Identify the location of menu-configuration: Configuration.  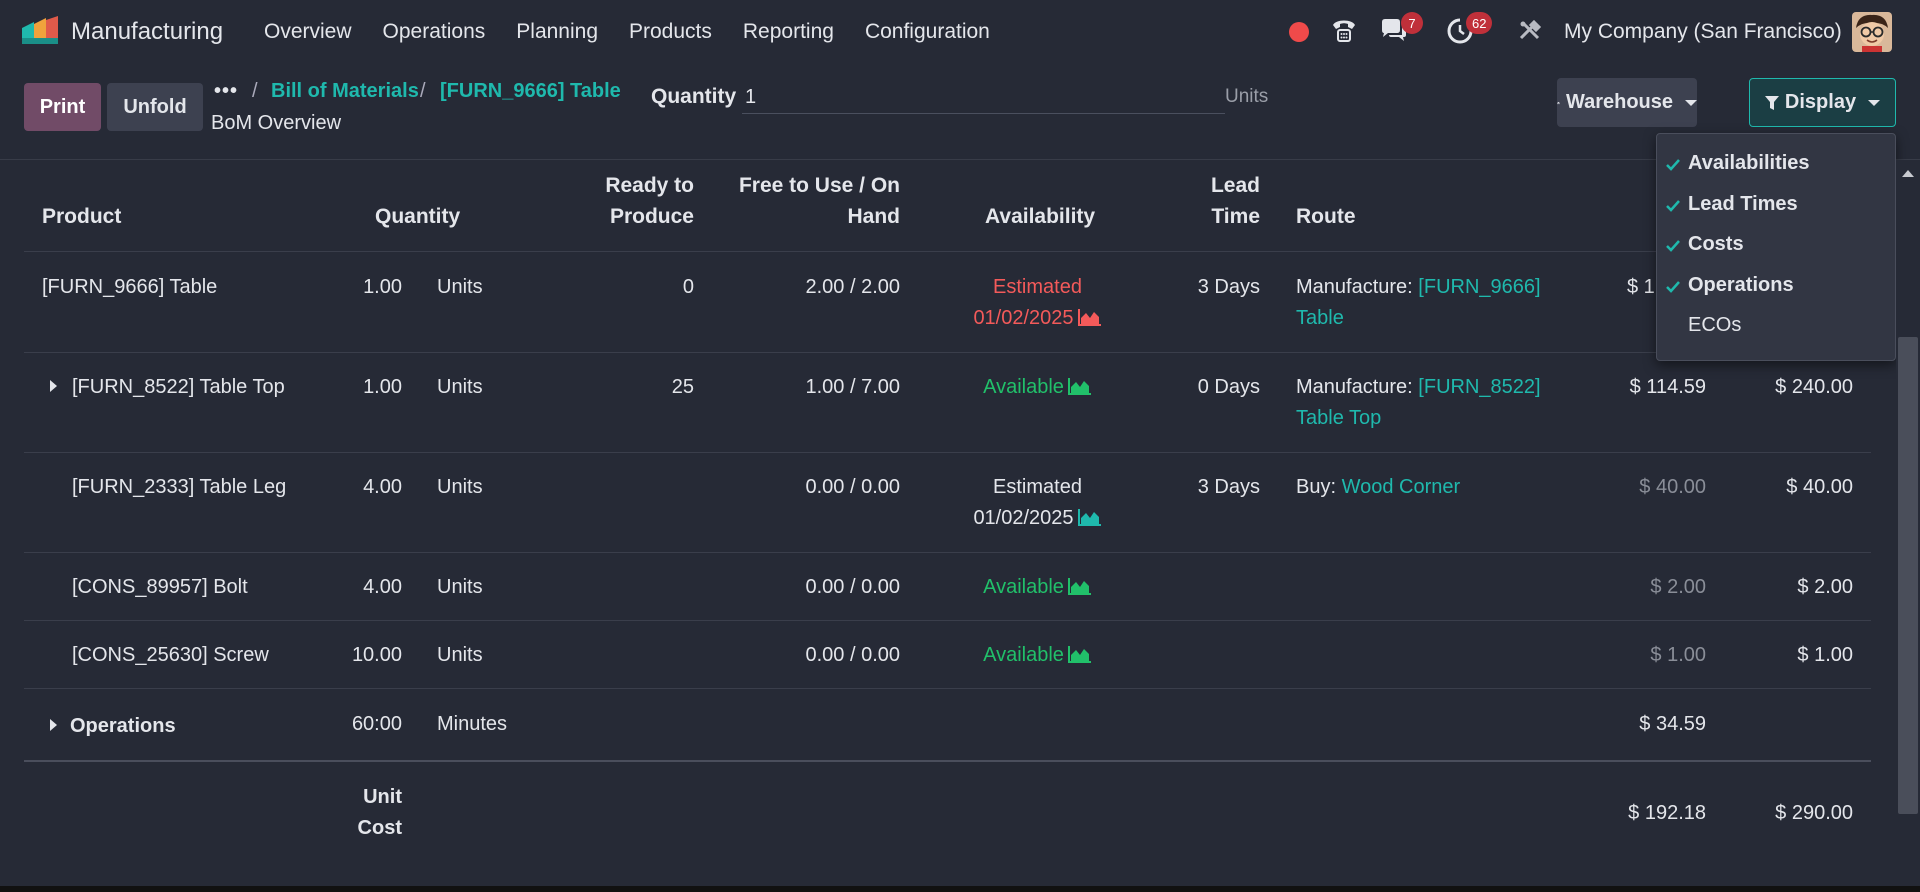
(927, 32).